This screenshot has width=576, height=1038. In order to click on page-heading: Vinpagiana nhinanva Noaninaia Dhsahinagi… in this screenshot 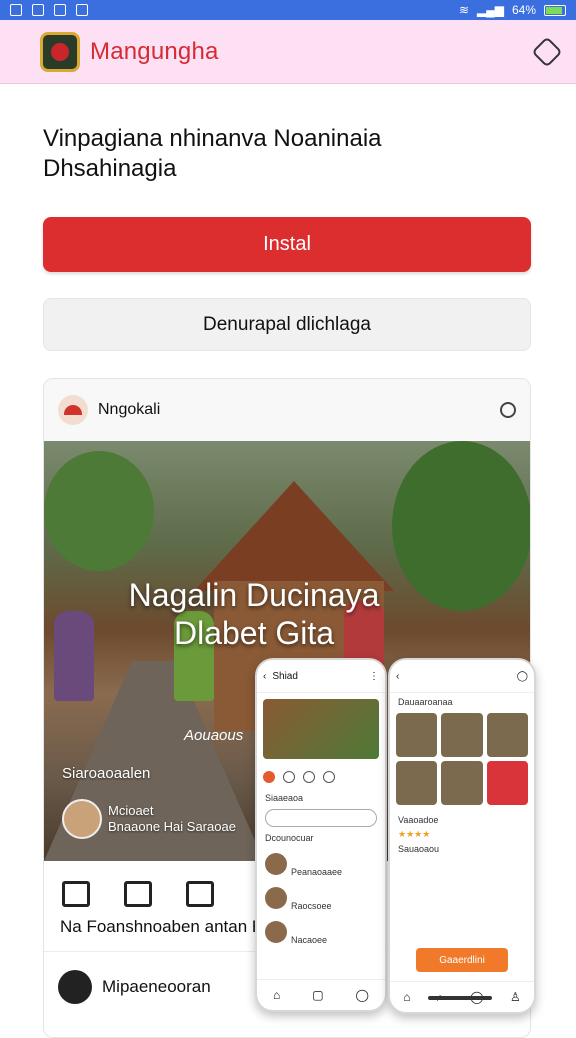, I will do `click(293, 154)`.